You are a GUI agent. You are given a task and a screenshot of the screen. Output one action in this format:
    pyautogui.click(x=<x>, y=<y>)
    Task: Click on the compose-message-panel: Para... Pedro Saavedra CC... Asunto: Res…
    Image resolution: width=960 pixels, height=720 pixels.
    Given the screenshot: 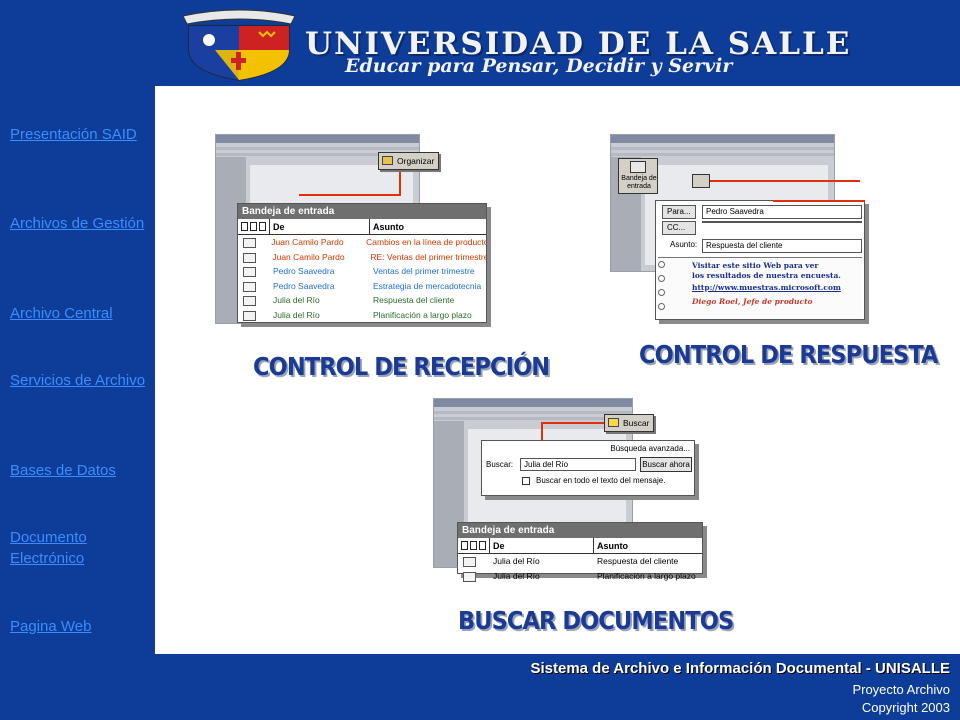 What is the action you would take?
    pyautogui.click(x=760, y=260)
    